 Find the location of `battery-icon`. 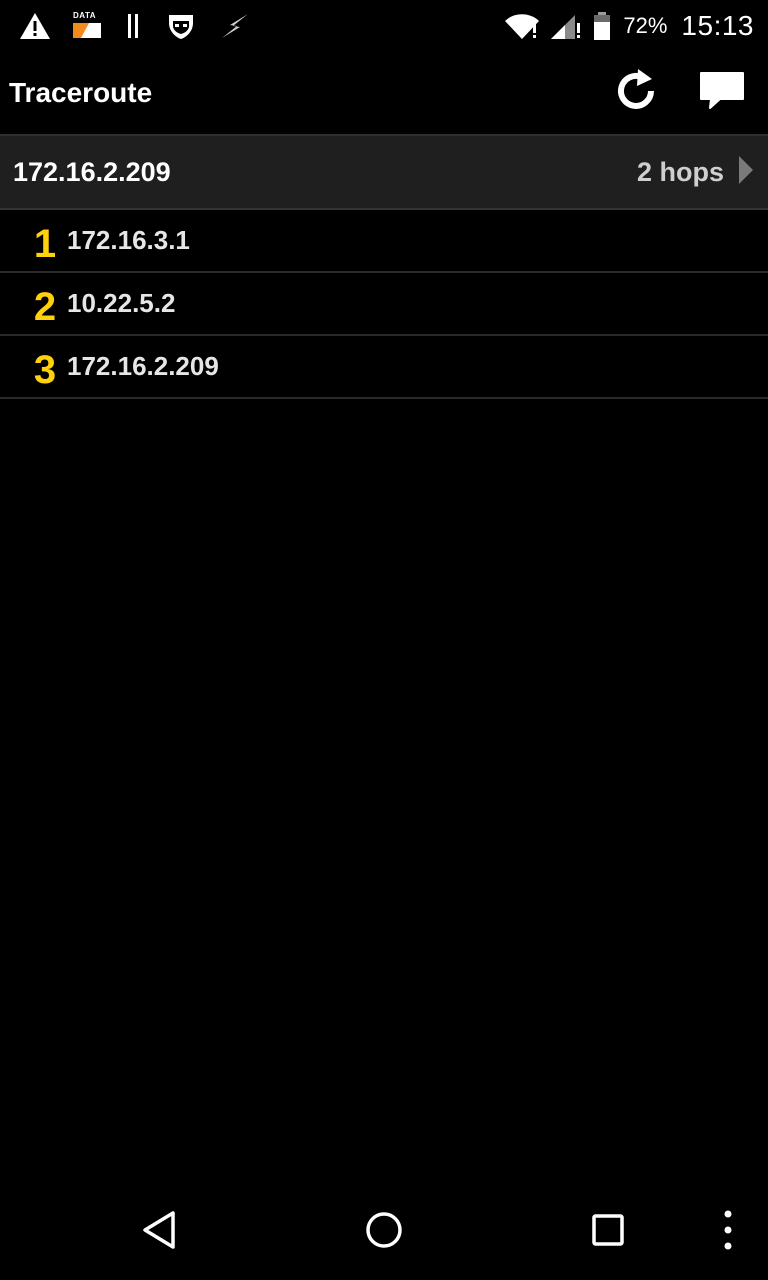

battery-icon is located at coordinates (602, 26).